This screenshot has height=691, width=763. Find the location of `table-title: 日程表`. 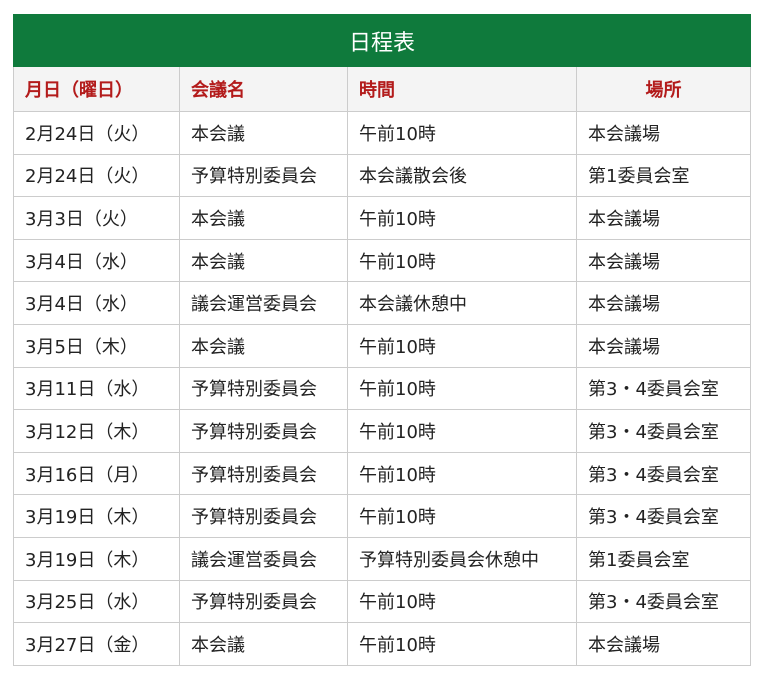

table-title: 日程表 is located at coordinates (382, 40).